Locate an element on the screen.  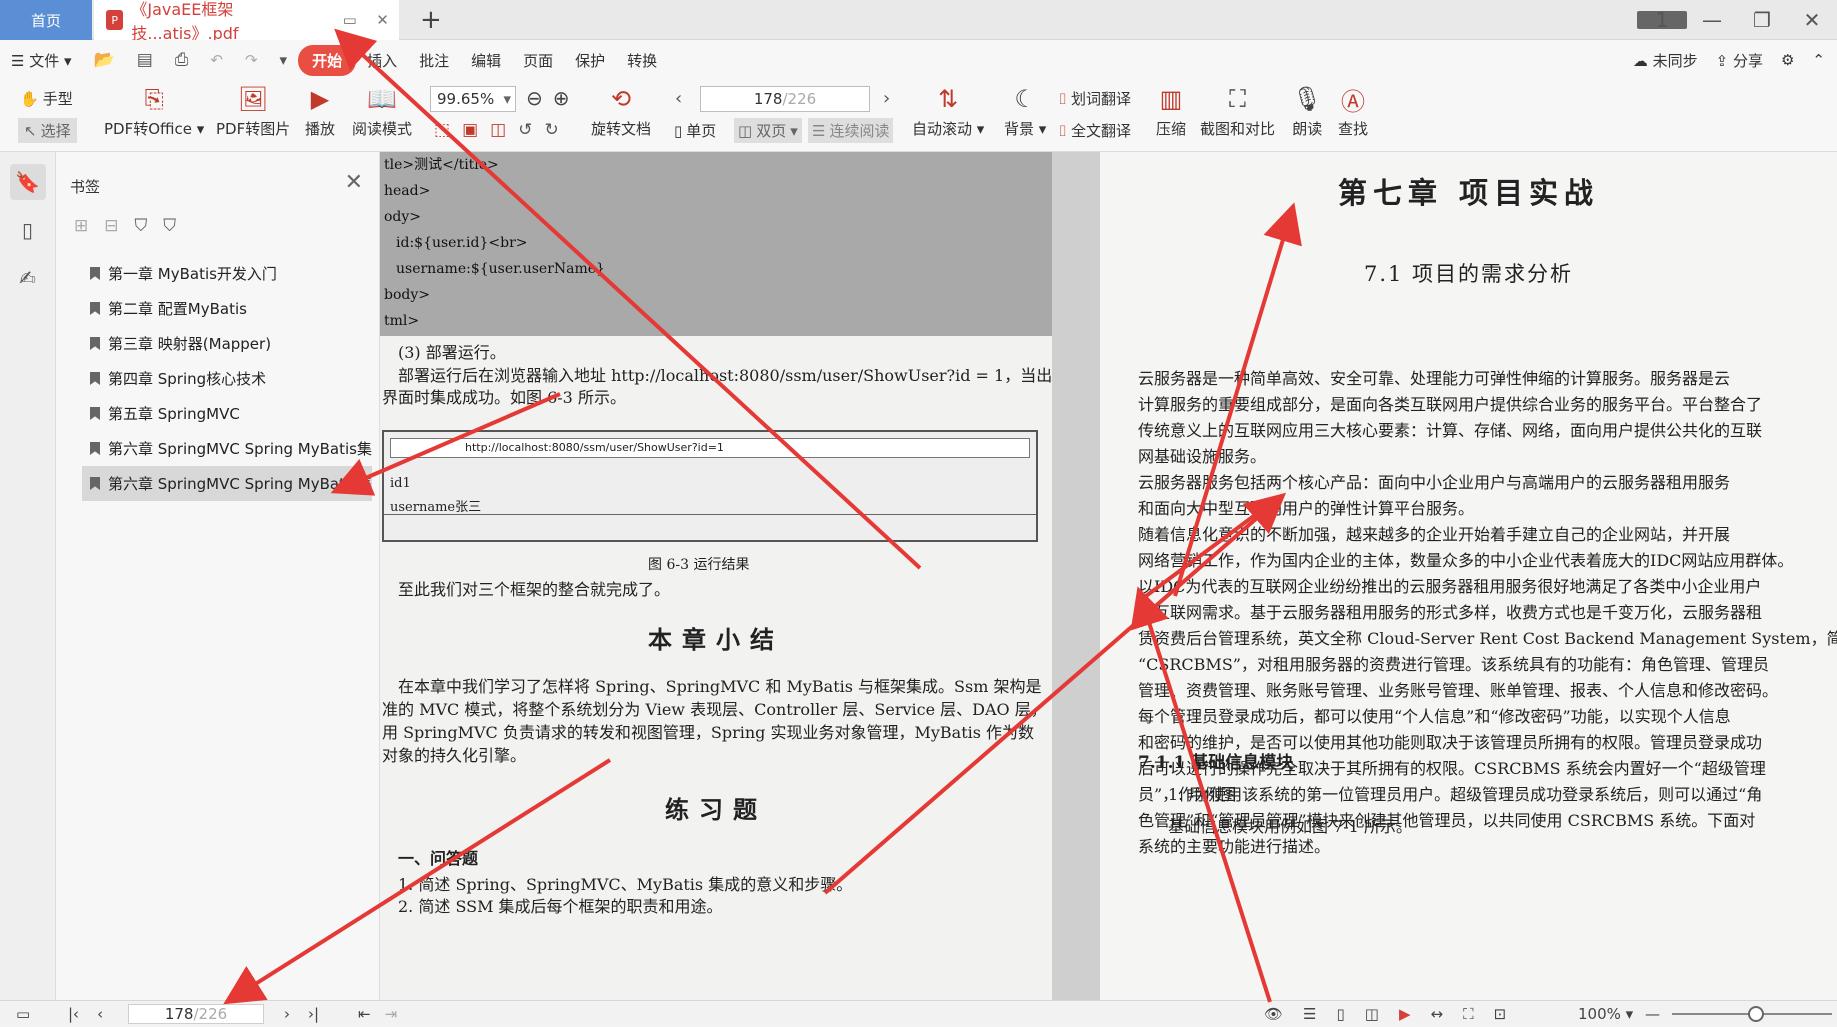
rotate-right-icon: ↻ is located at coordinates (551, 130).